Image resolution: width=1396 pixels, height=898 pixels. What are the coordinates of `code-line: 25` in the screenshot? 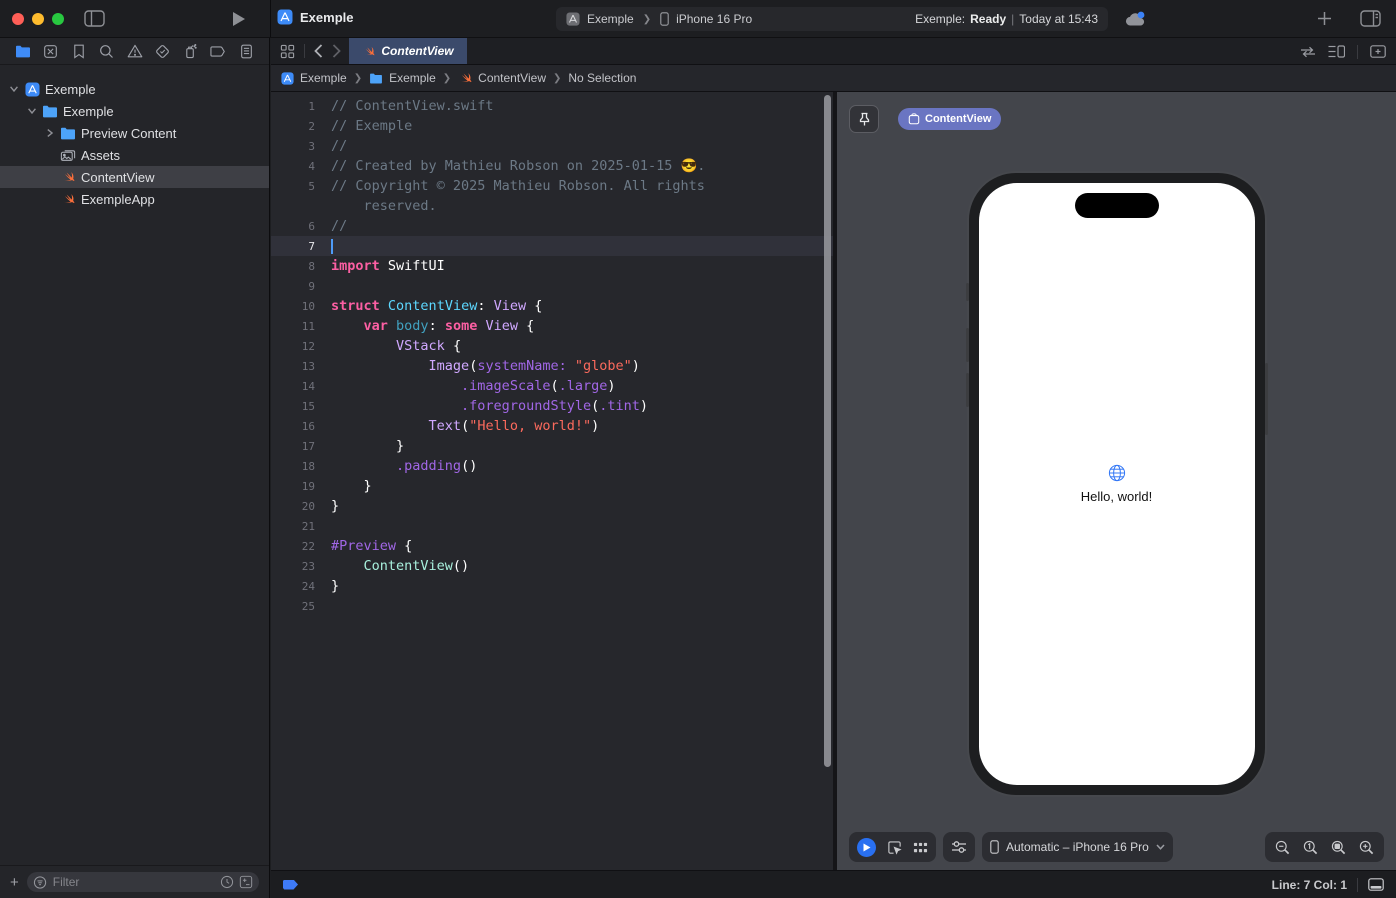 It's located at (552, 606).